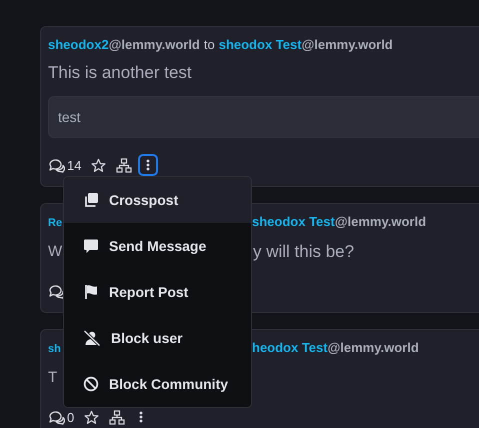  Describe the element at coordinates (157, 200) in the screenshot. I see `menu-item: Crosspost` at that location.